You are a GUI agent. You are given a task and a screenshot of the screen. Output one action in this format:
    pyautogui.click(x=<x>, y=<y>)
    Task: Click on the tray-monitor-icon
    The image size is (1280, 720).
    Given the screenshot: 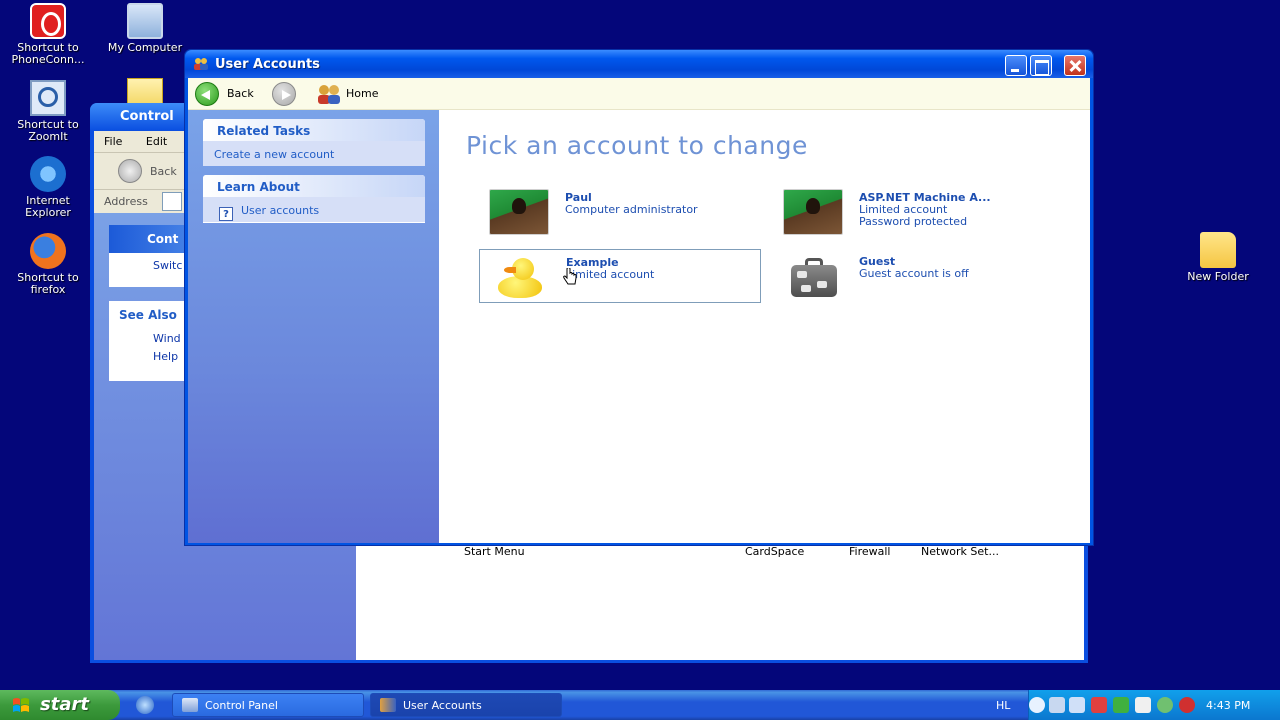 What is the action you would take?
    pyautogui.click(x=1077, y=705)
    